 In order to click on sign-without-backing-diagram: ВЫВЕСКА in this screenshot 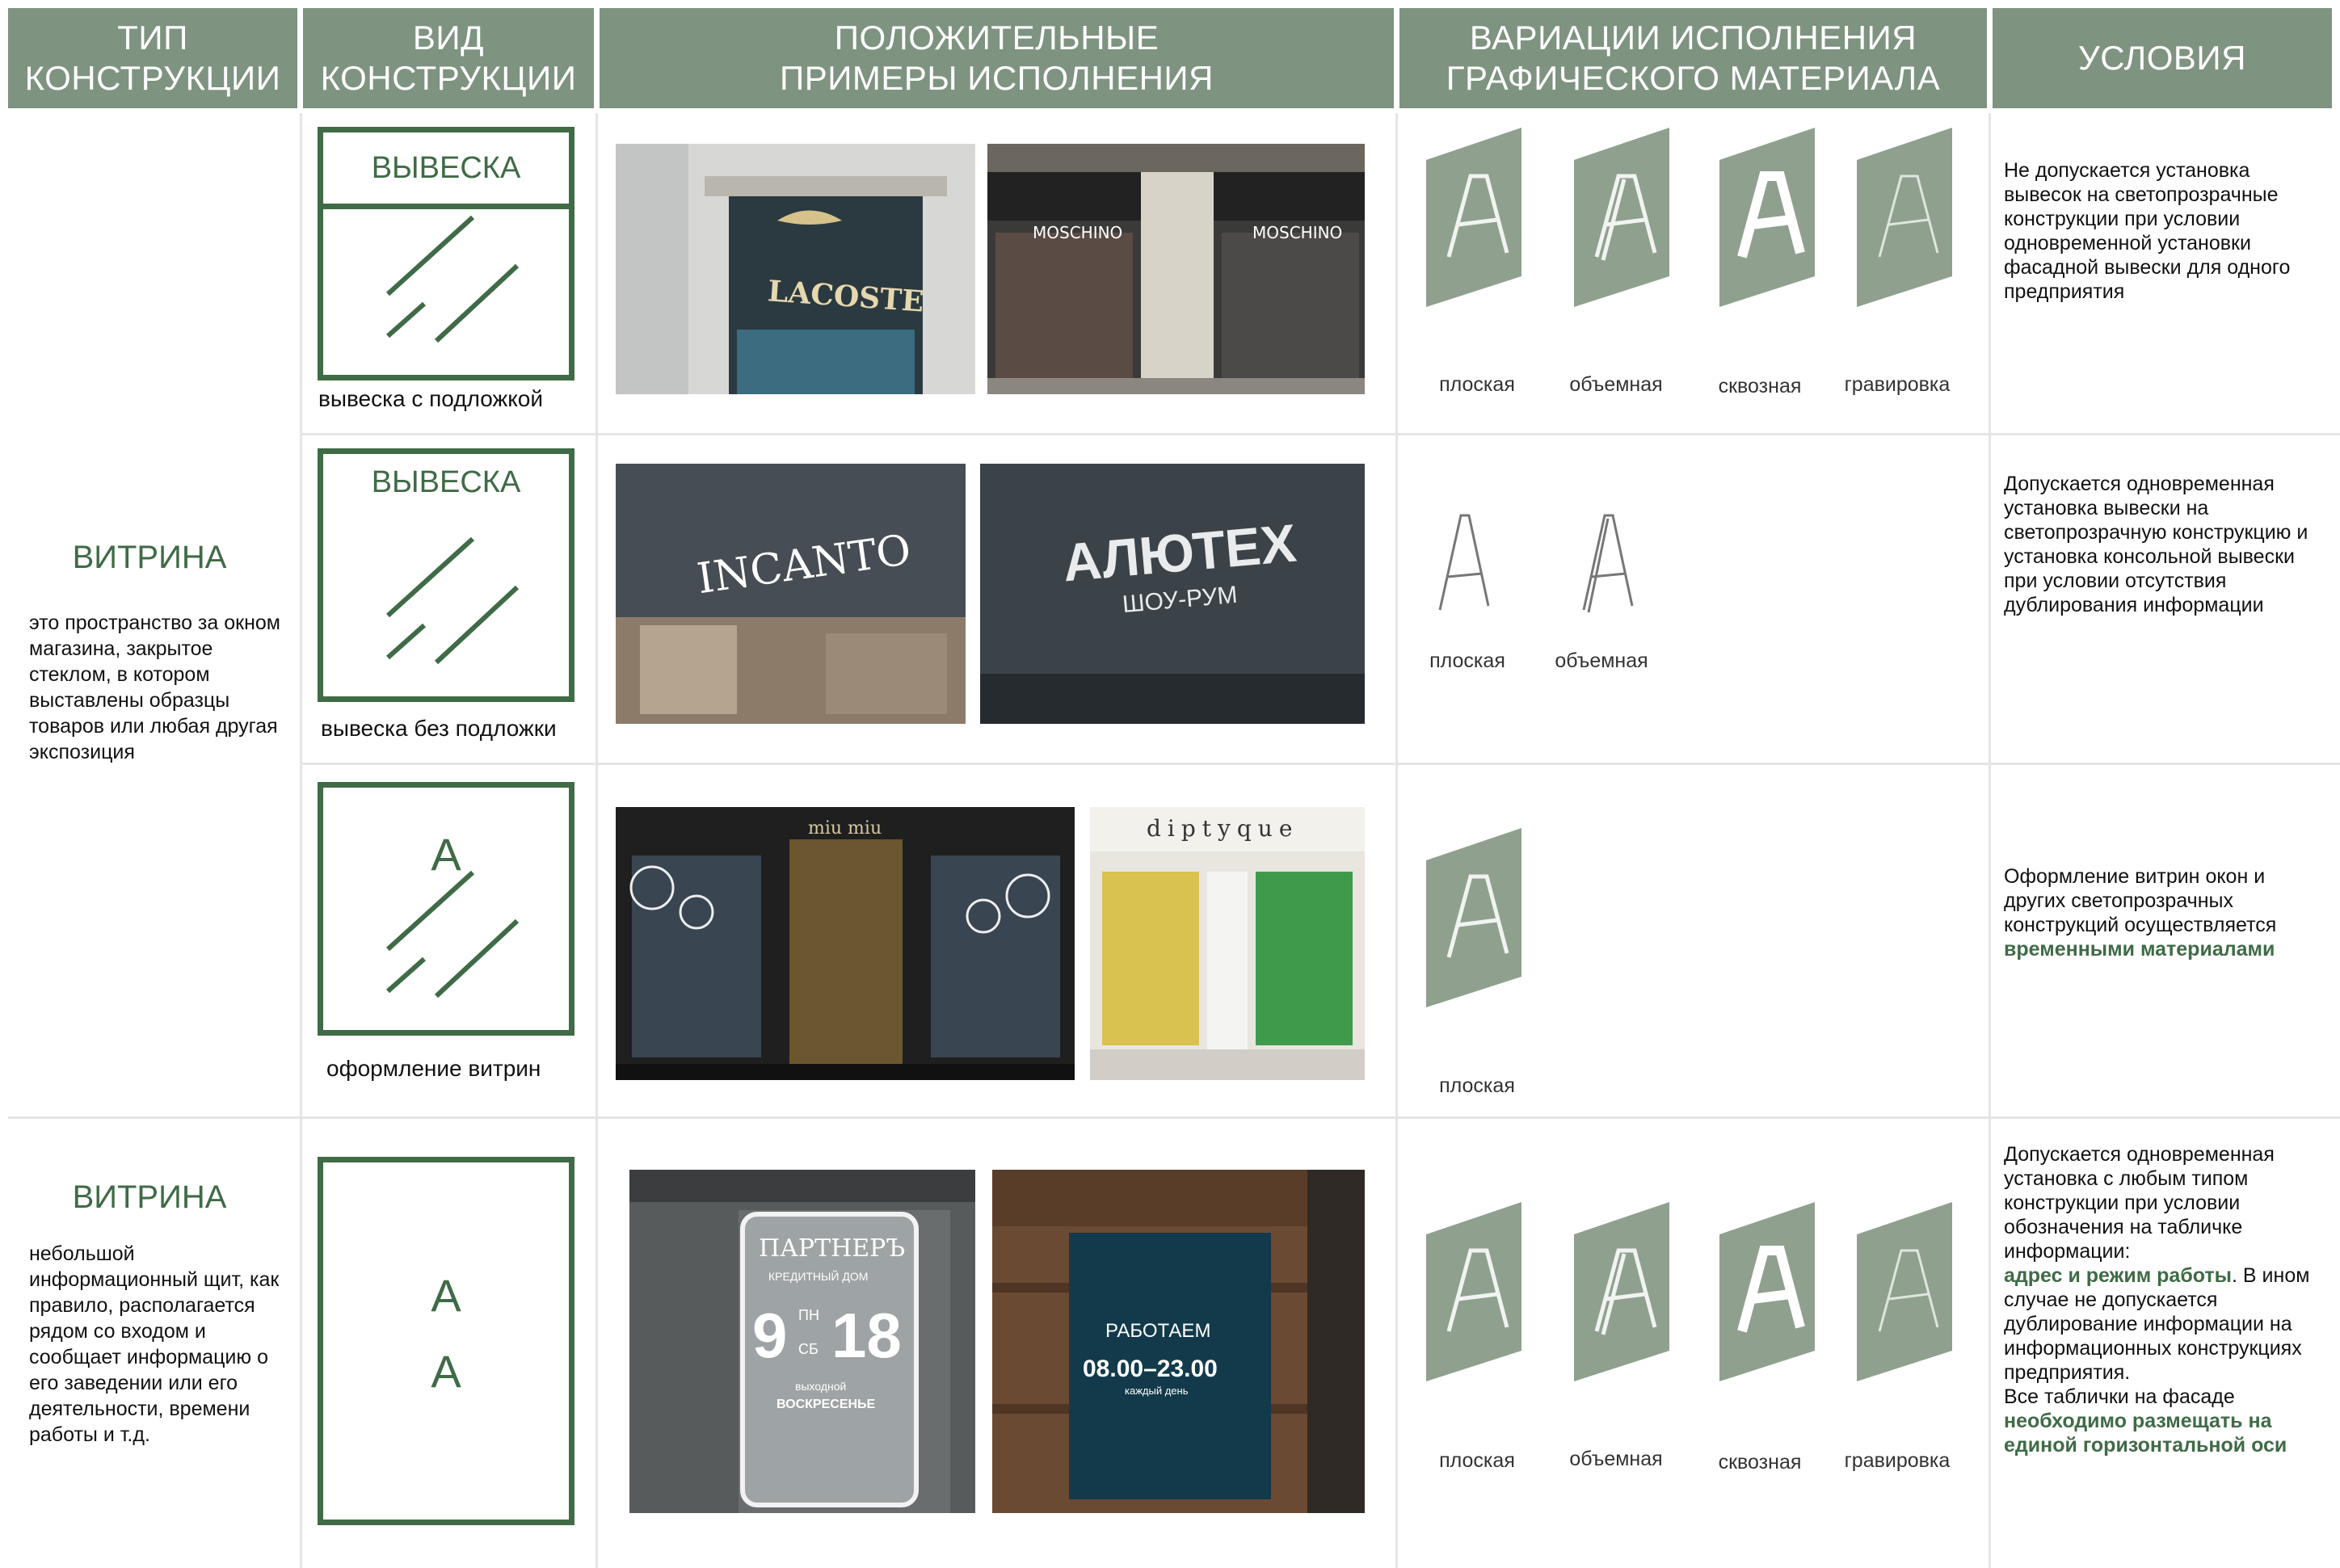, I will do `click(446, 575)`.